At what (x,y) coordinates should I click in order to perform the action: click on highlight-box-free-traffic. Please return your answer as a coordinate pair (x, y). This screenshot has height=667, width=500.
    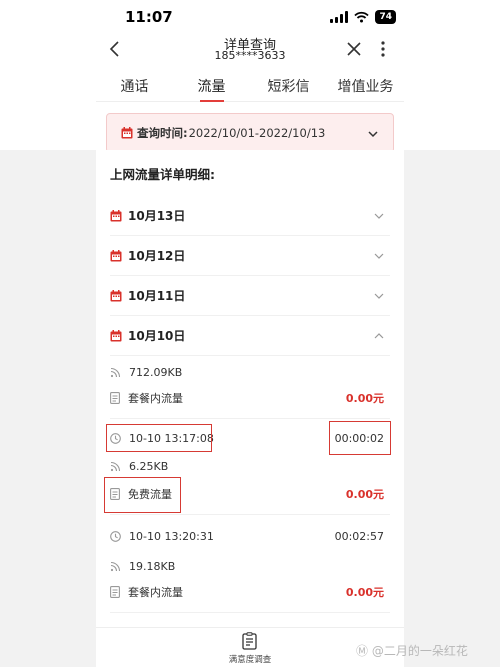
    Looking at the image, I should click on (142, 495).